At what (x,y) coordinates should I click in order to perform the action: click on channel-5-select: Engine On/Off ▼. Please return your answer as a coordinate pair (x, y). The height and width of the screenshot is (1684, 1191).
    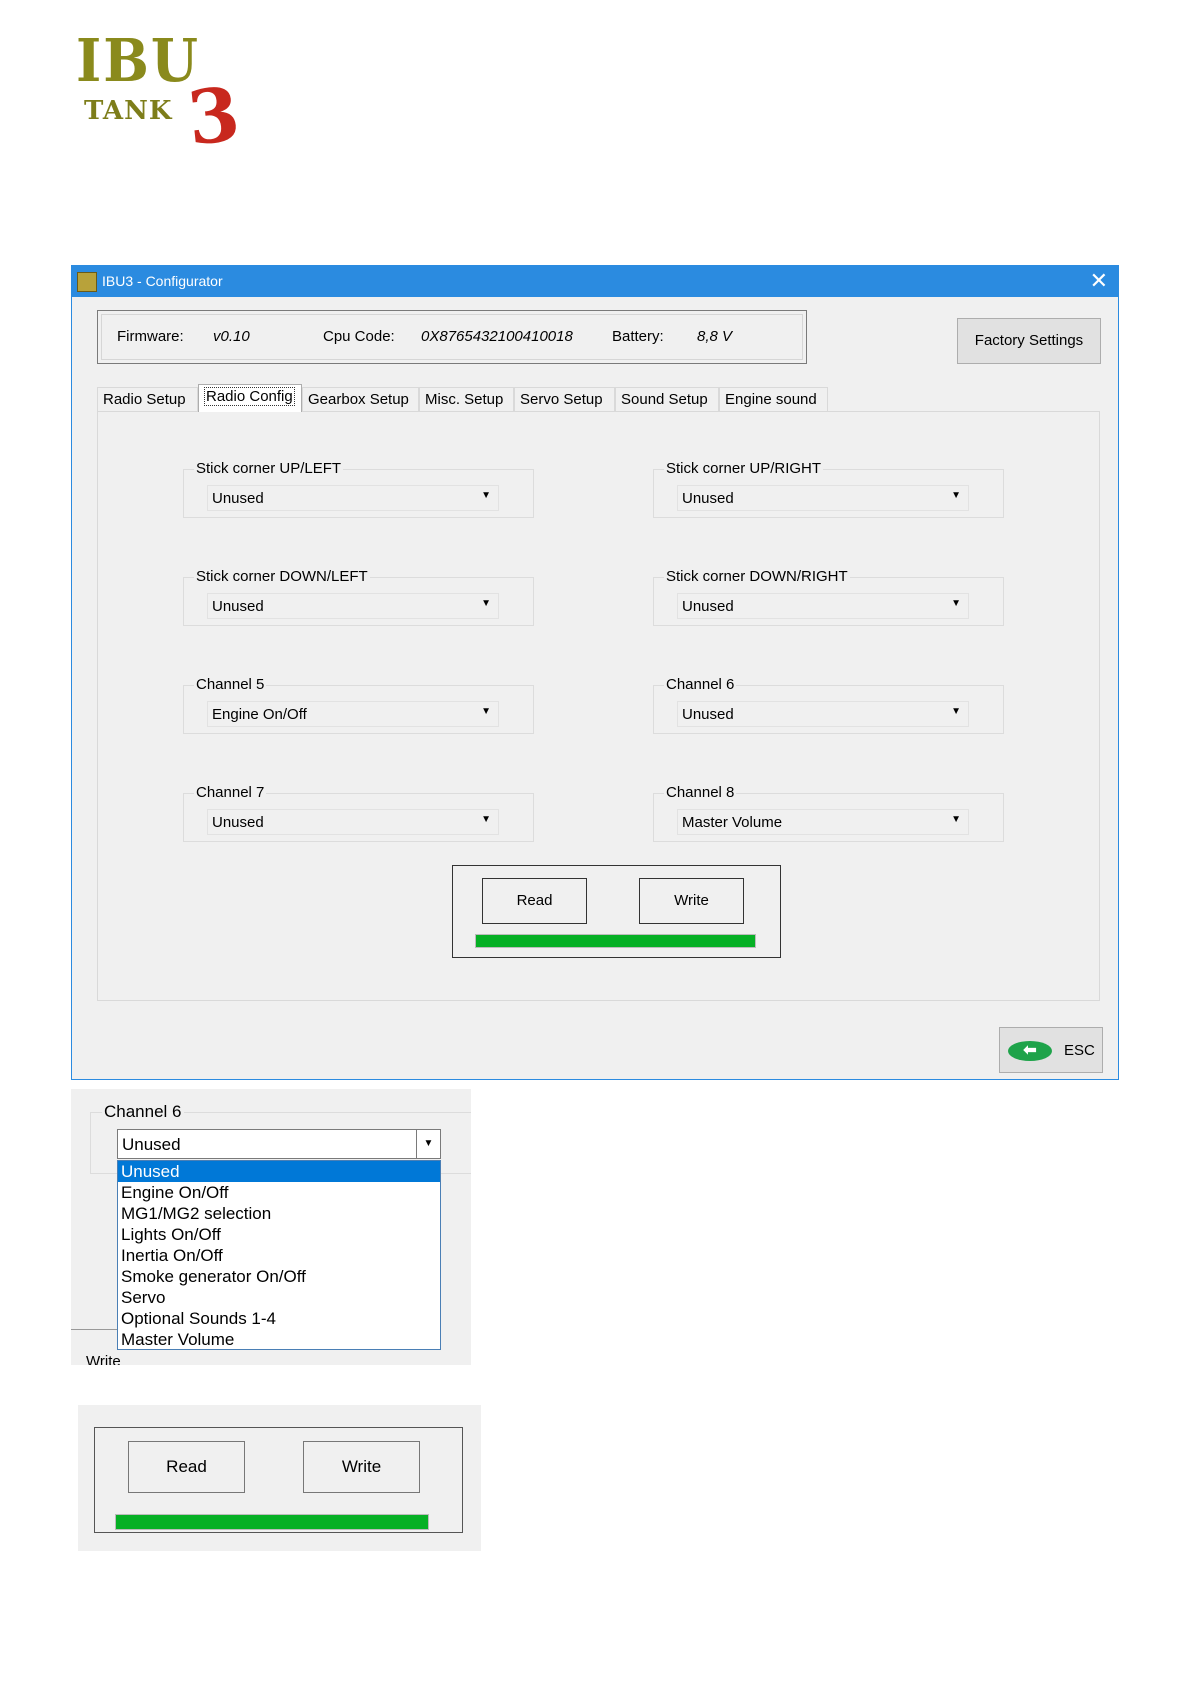
    Looking at the image, I should click on (353, 714).